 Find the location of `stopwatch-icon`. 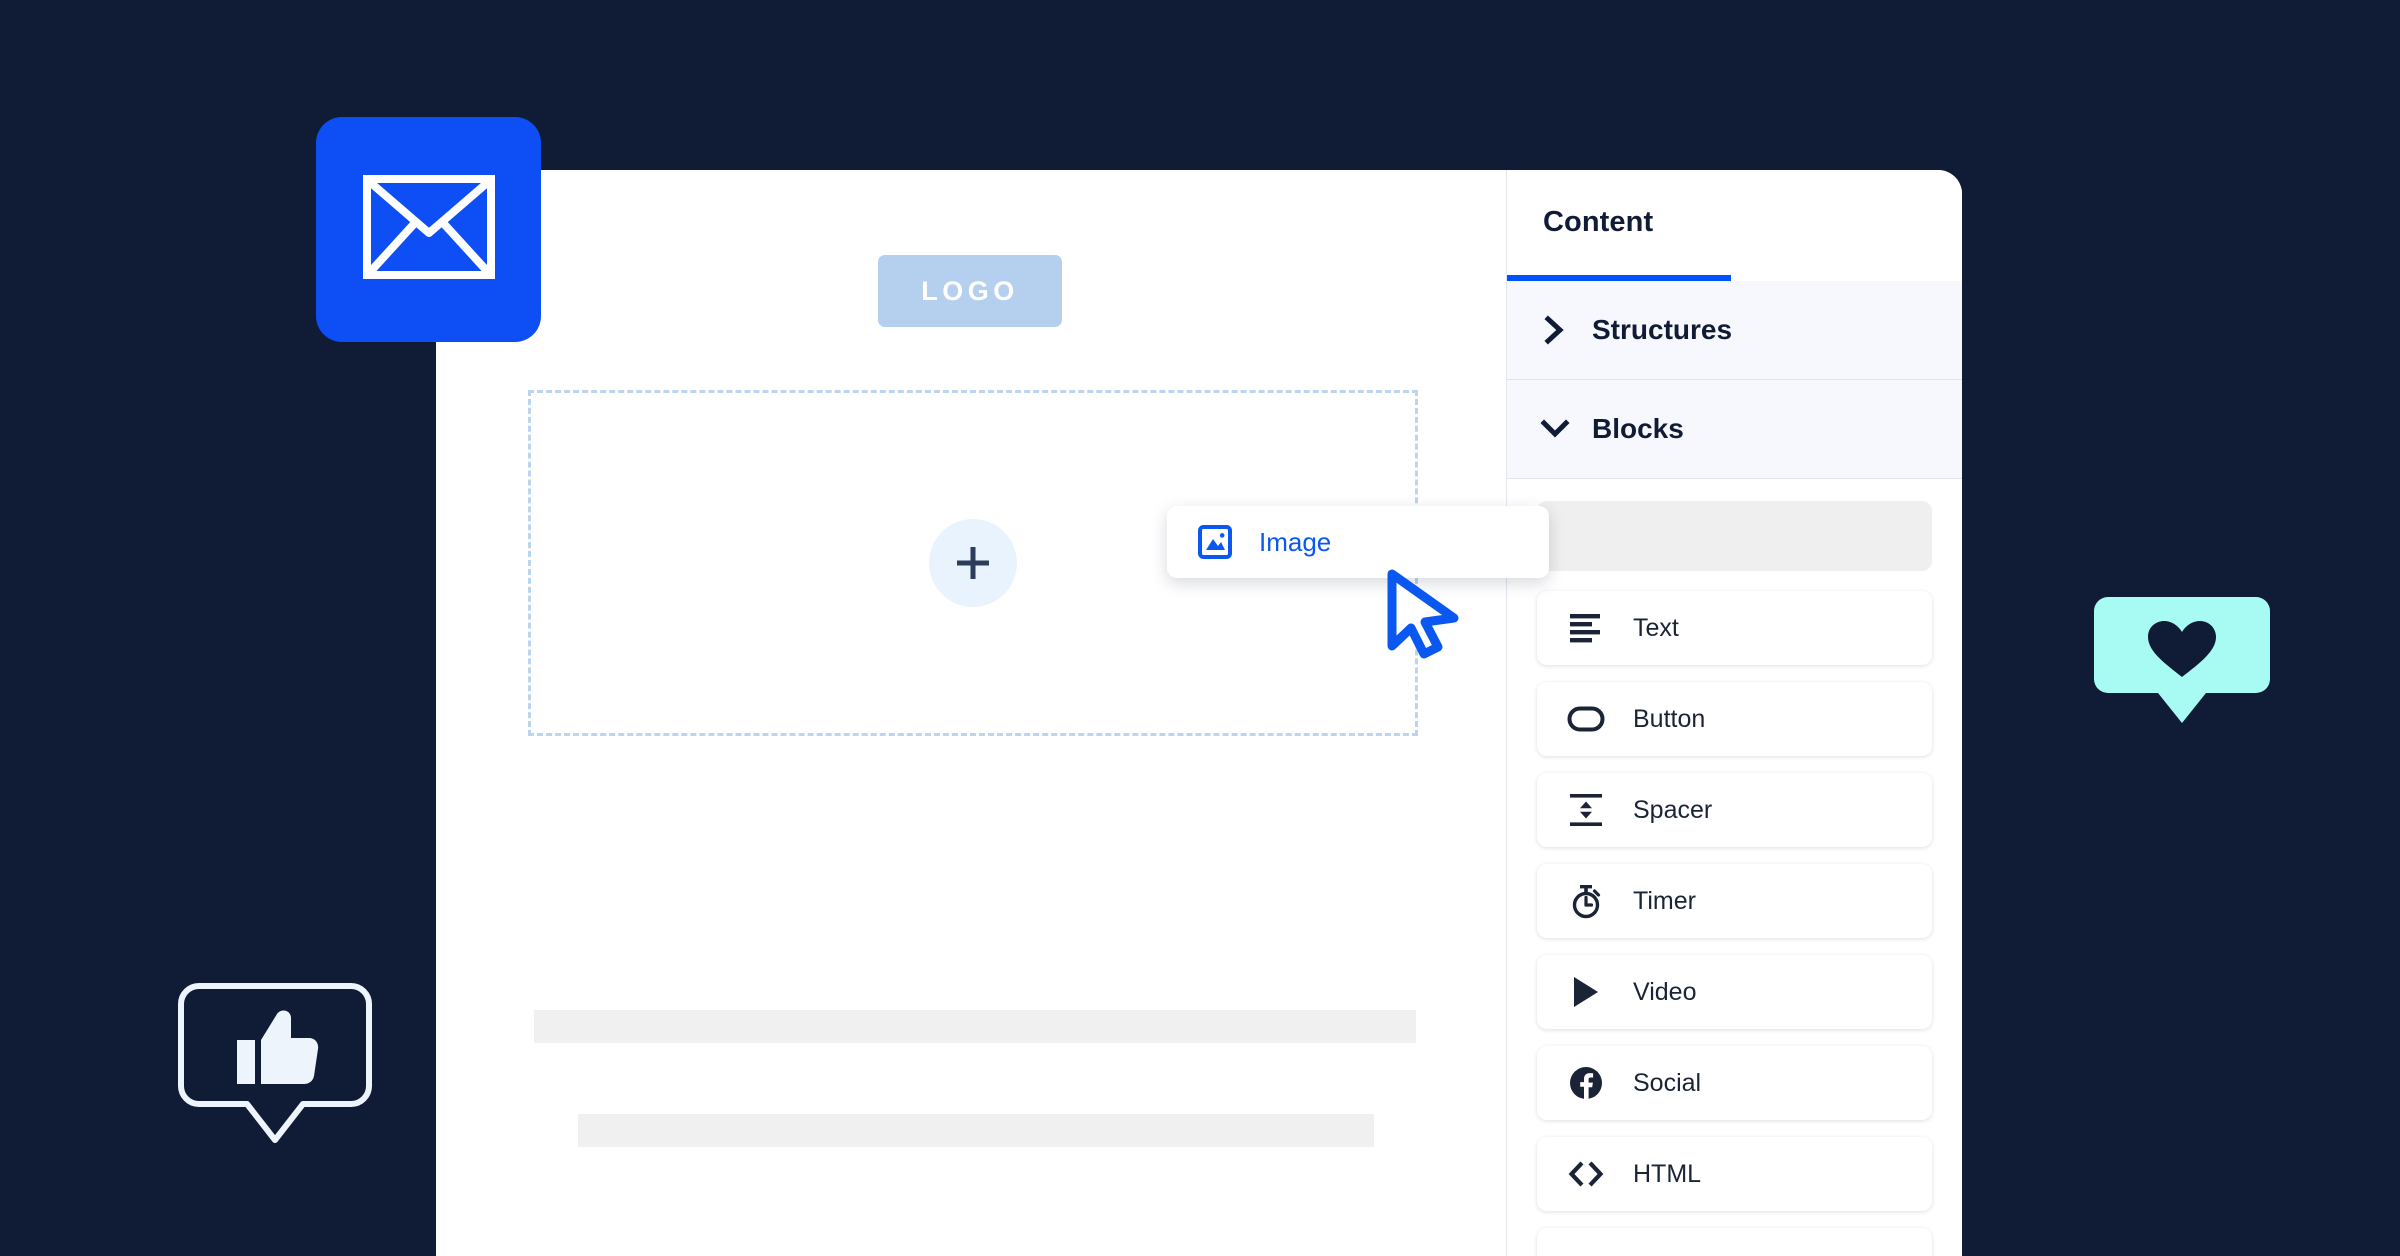

stopwatch-icon is located at coordinates (1586, 901).